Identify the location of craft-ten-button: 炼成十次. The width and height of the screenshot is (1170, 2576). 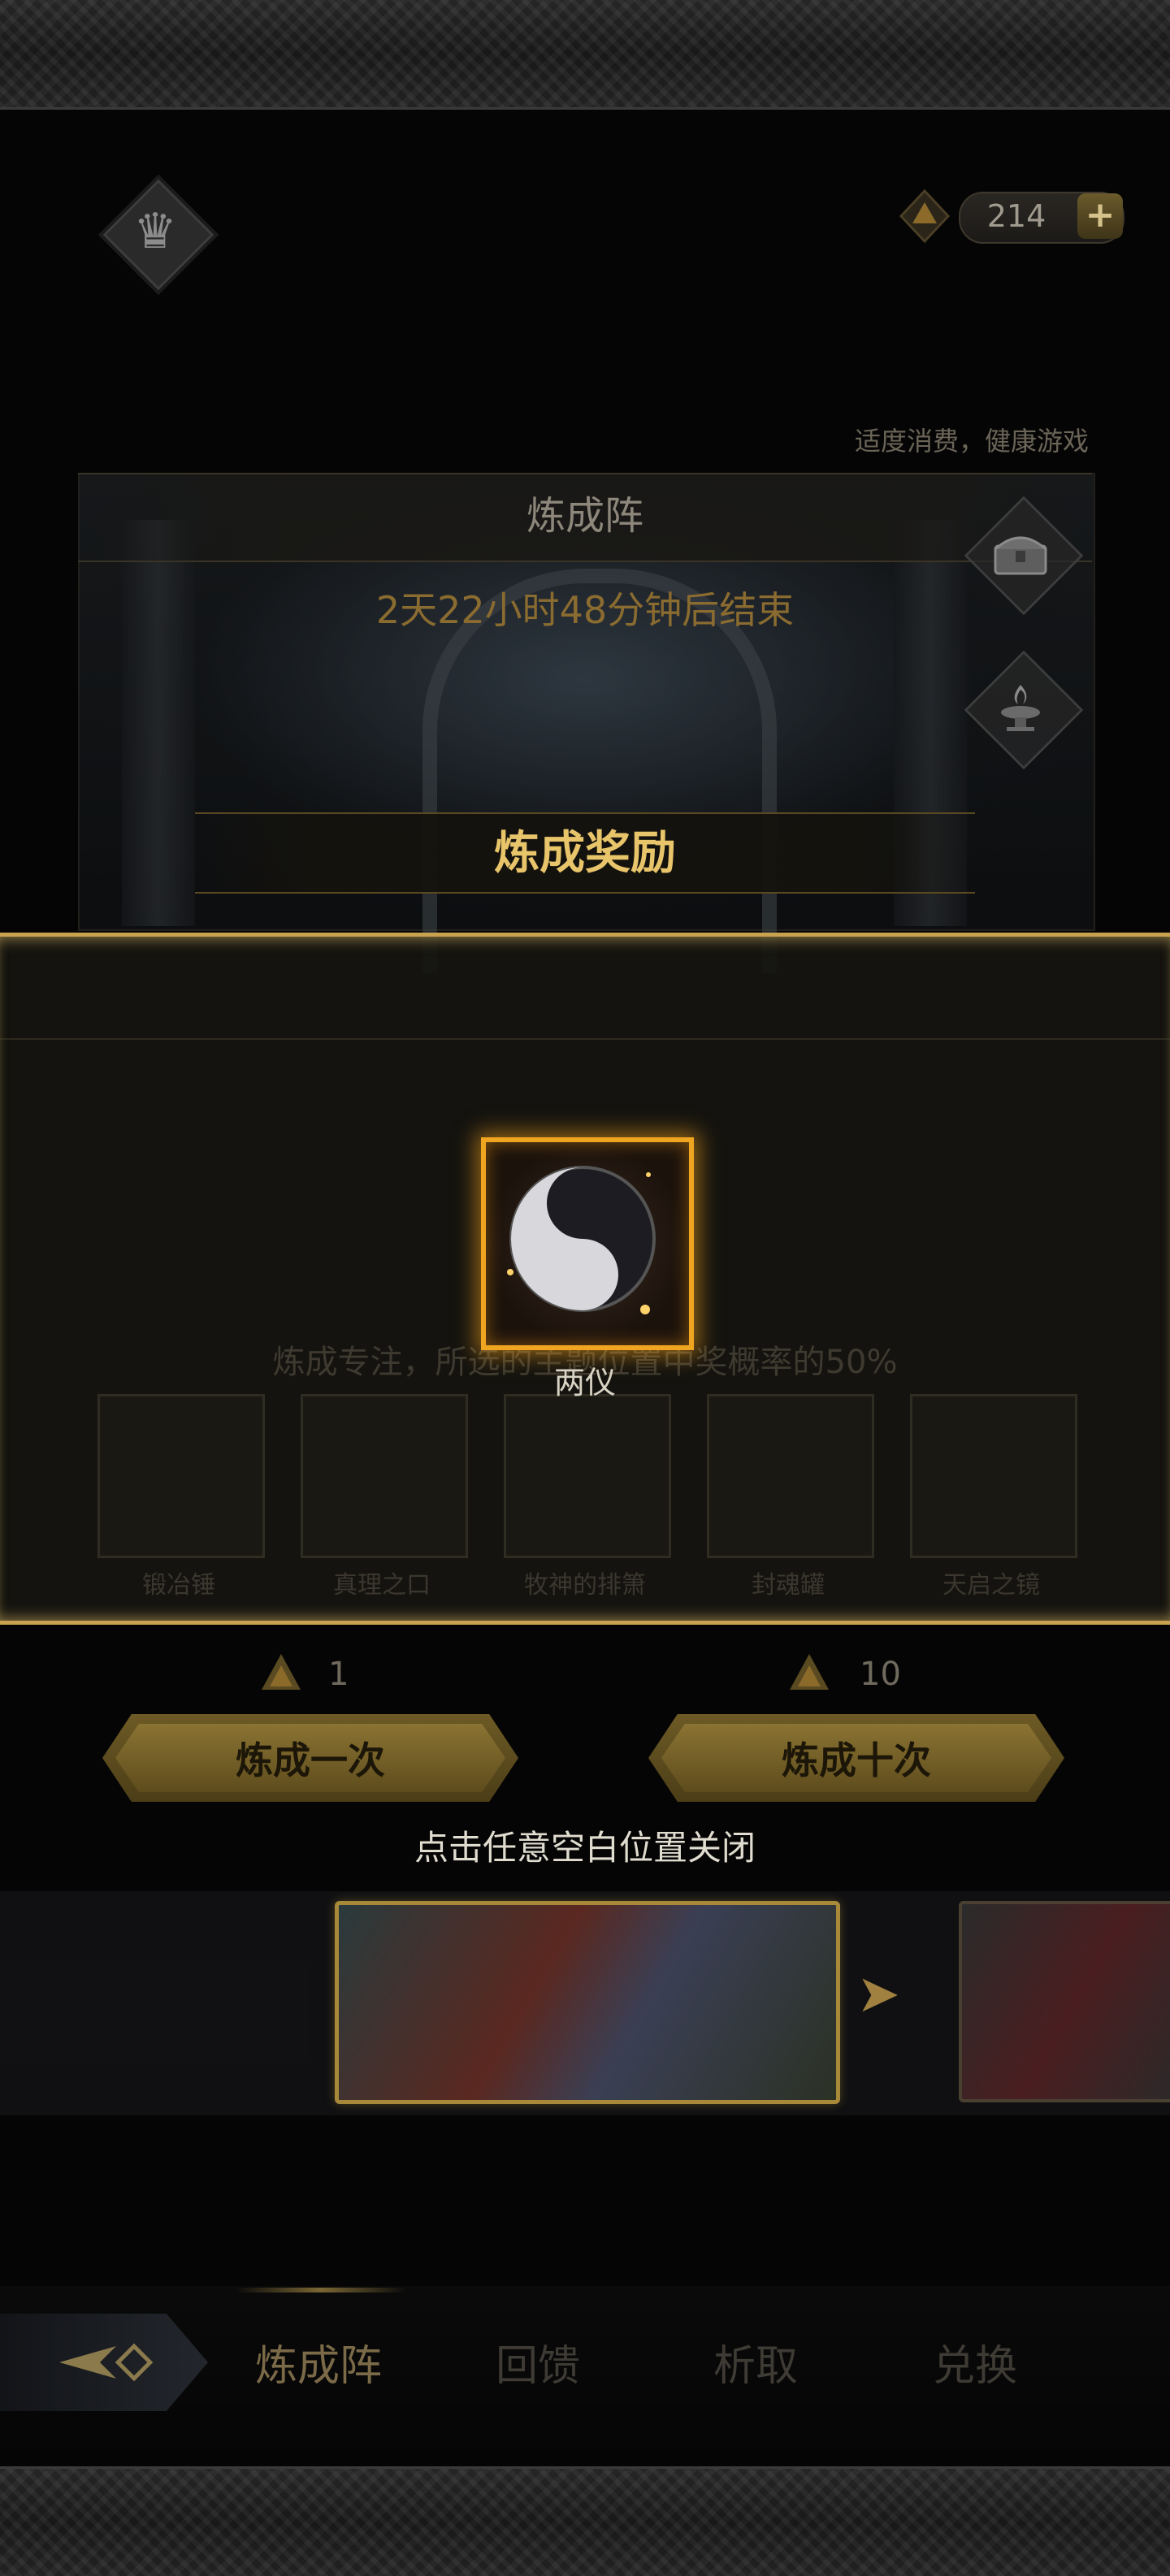
(856, 1758).